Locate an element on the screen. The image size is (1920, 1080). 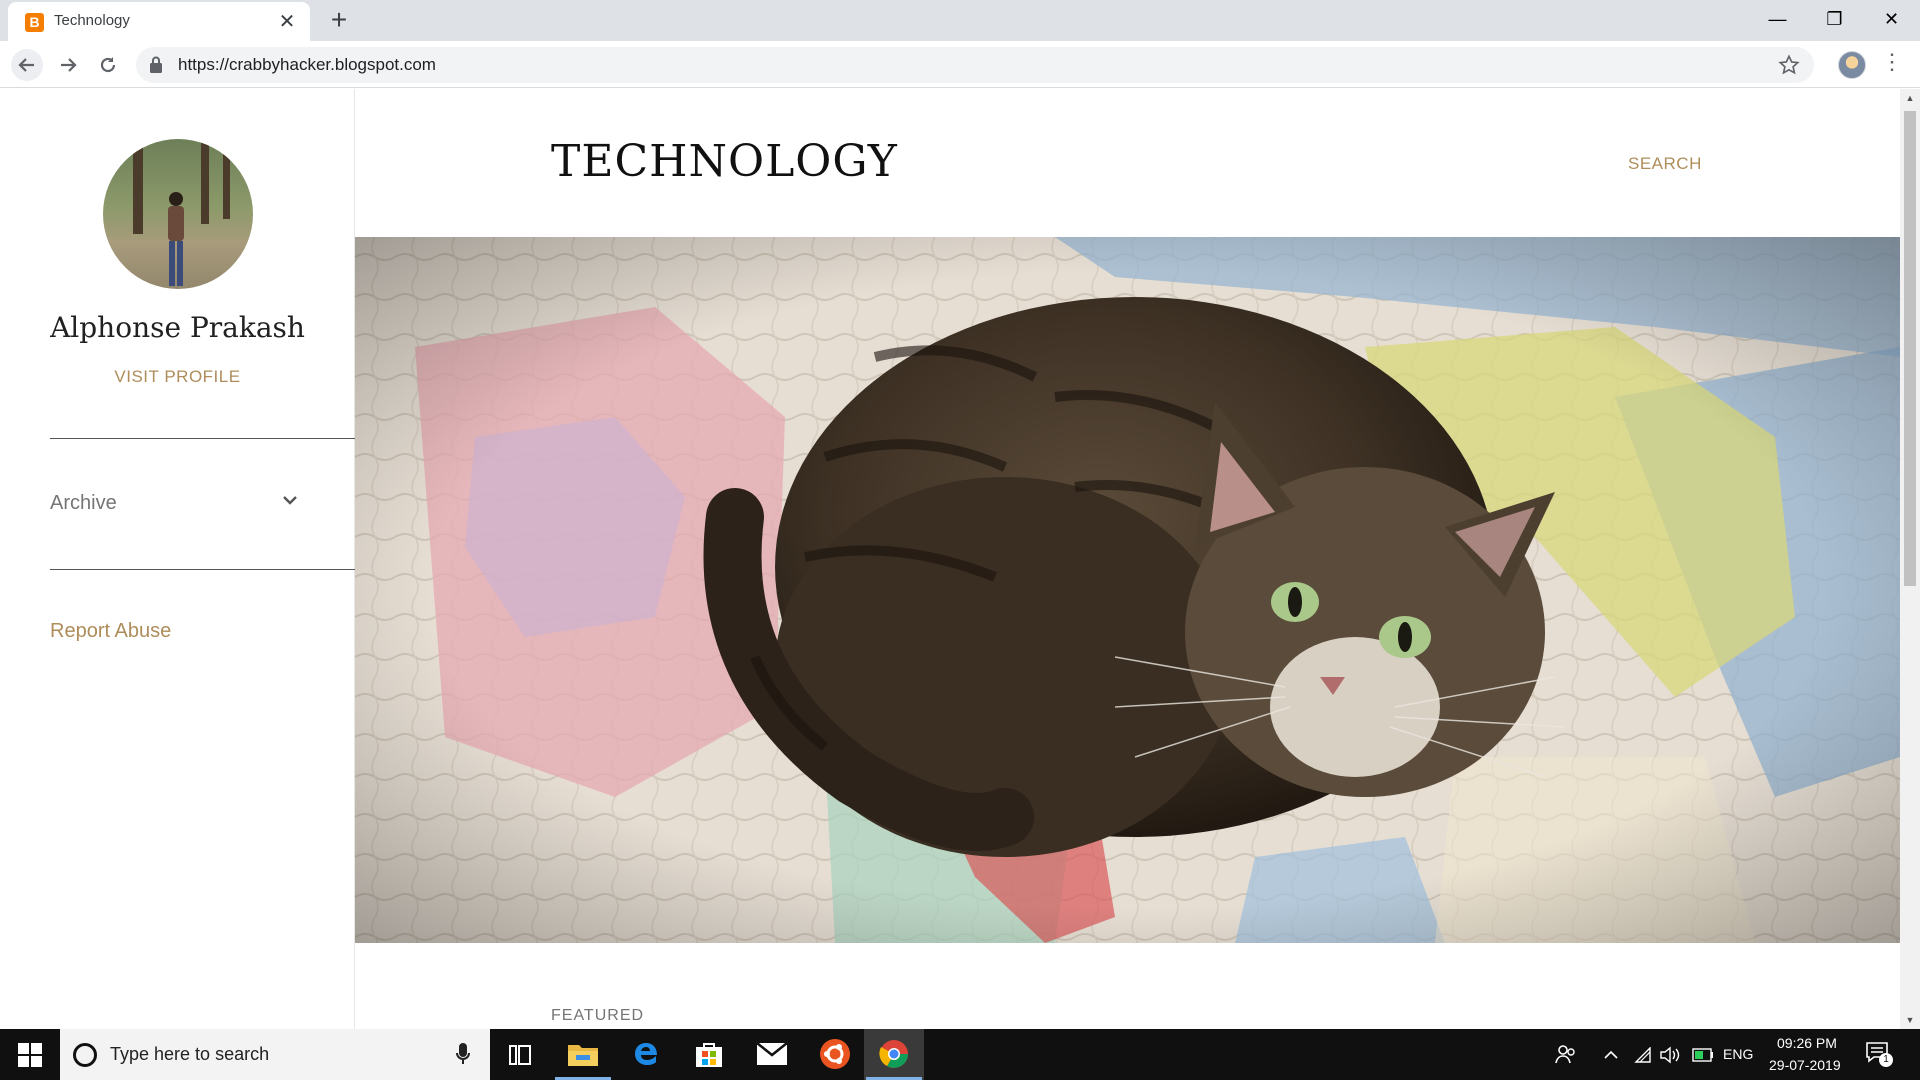
profile-photo is located at coordinates (178, 214).